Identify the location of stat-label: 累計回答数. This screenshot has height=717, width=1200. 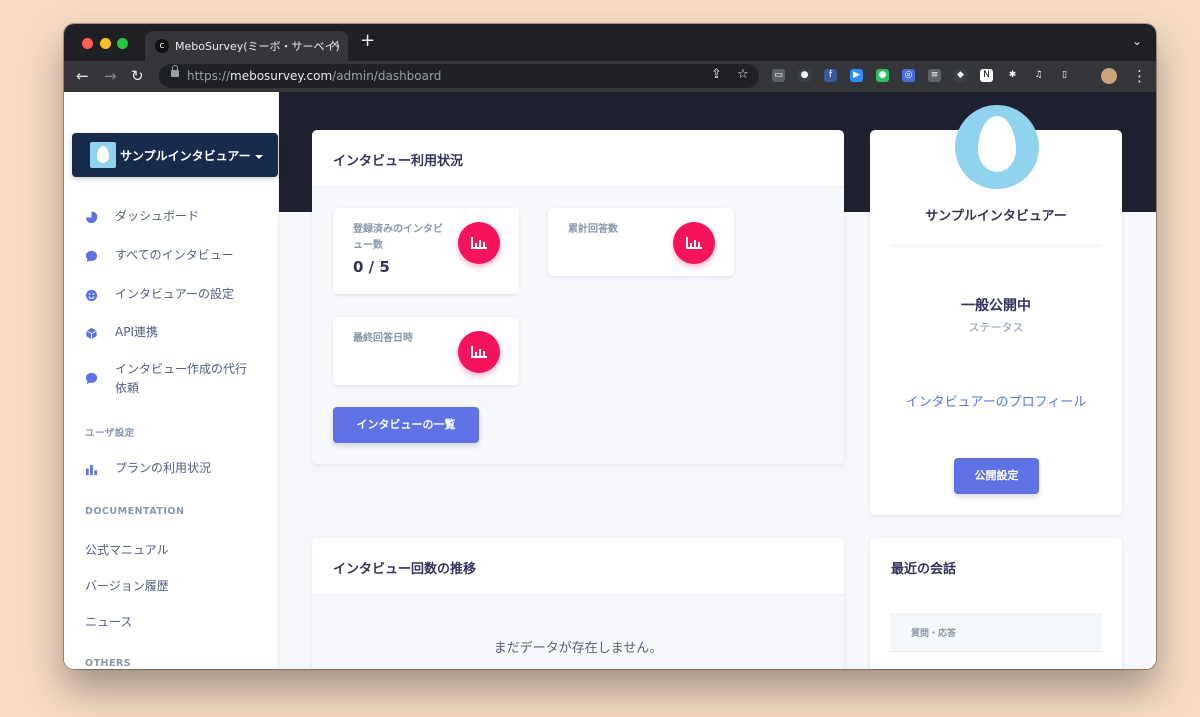
(593, 229).